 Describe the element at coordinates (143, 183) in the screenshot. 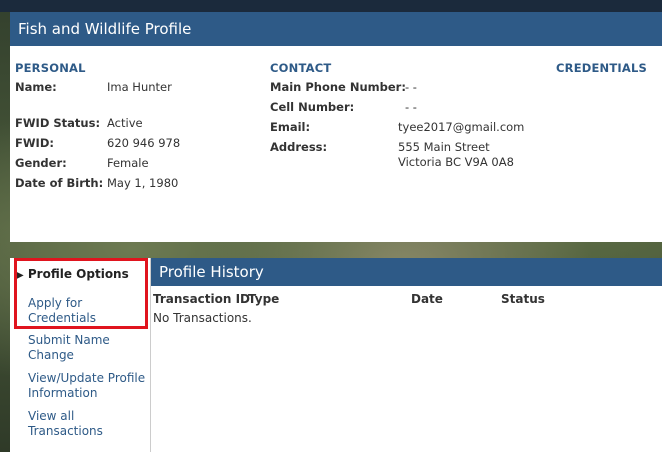

I see `dob-value: May 1, 1980` at that location.